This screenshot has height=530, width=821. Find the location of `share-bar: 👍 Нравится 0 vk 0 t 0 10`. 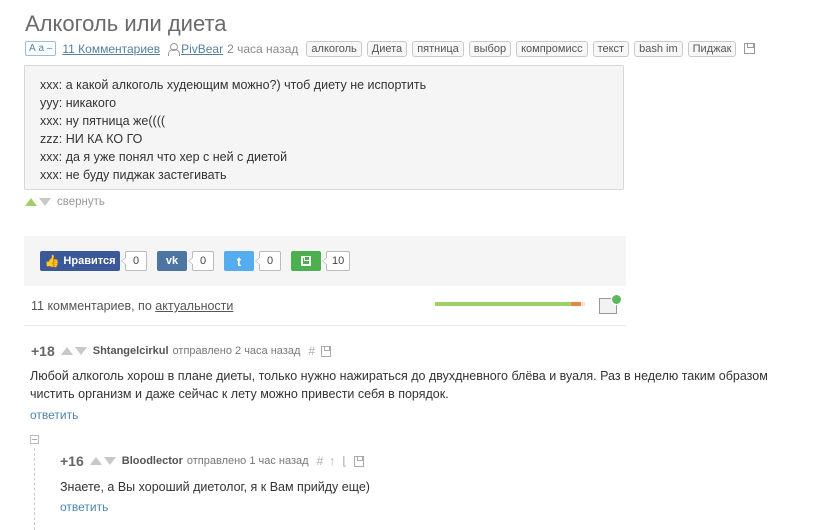

share-bar: 👍 Нравится 0 vk 0 t 0 10 is located at coordinates (325, 261).